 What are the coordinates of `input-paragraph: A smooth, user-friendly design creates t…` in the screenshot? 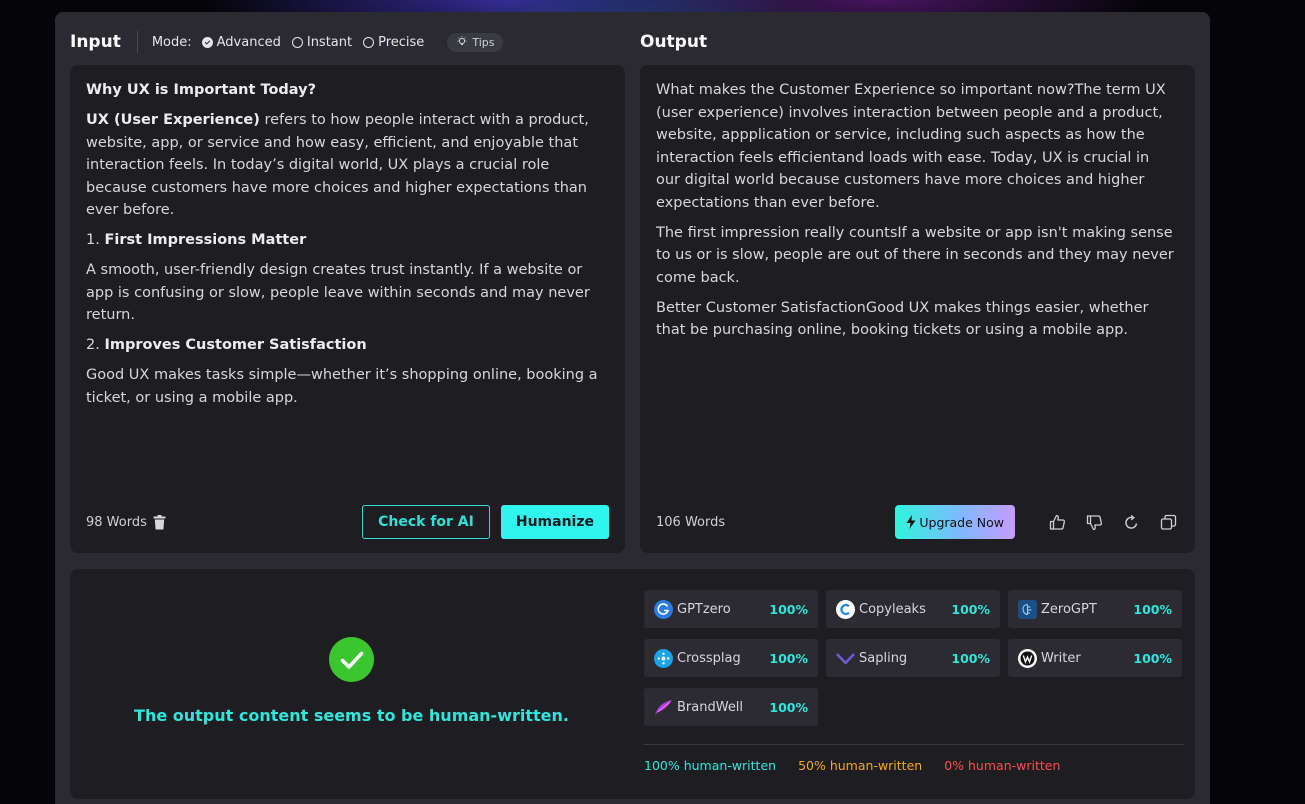 It's located at (338, 292).